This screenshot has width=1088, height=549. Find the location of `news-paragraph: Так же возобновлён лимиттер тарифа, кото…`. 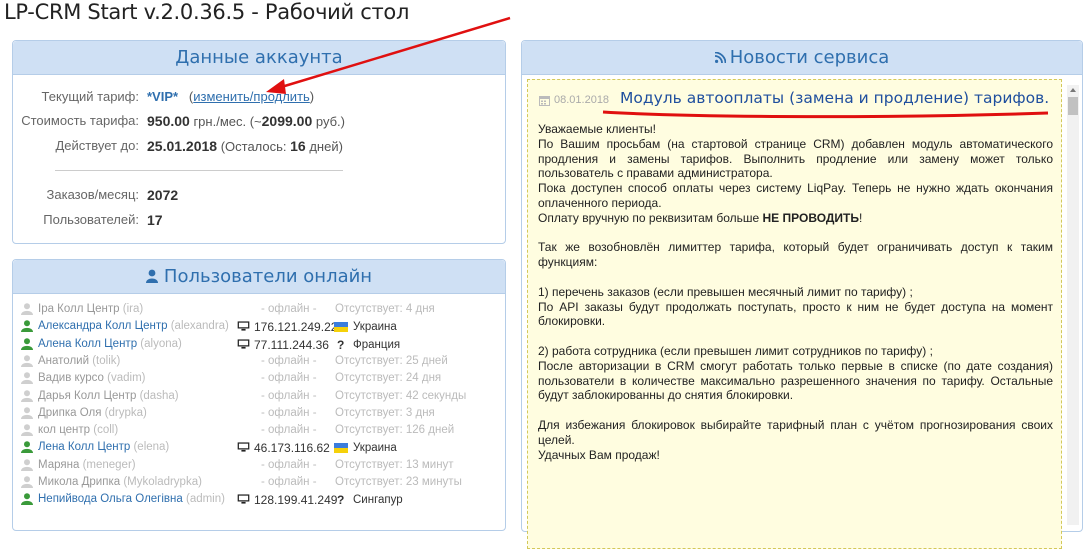

news-paragraph: Так же возобновлён лимиттер тарифа, кото… is located at coordinates (795, 255).